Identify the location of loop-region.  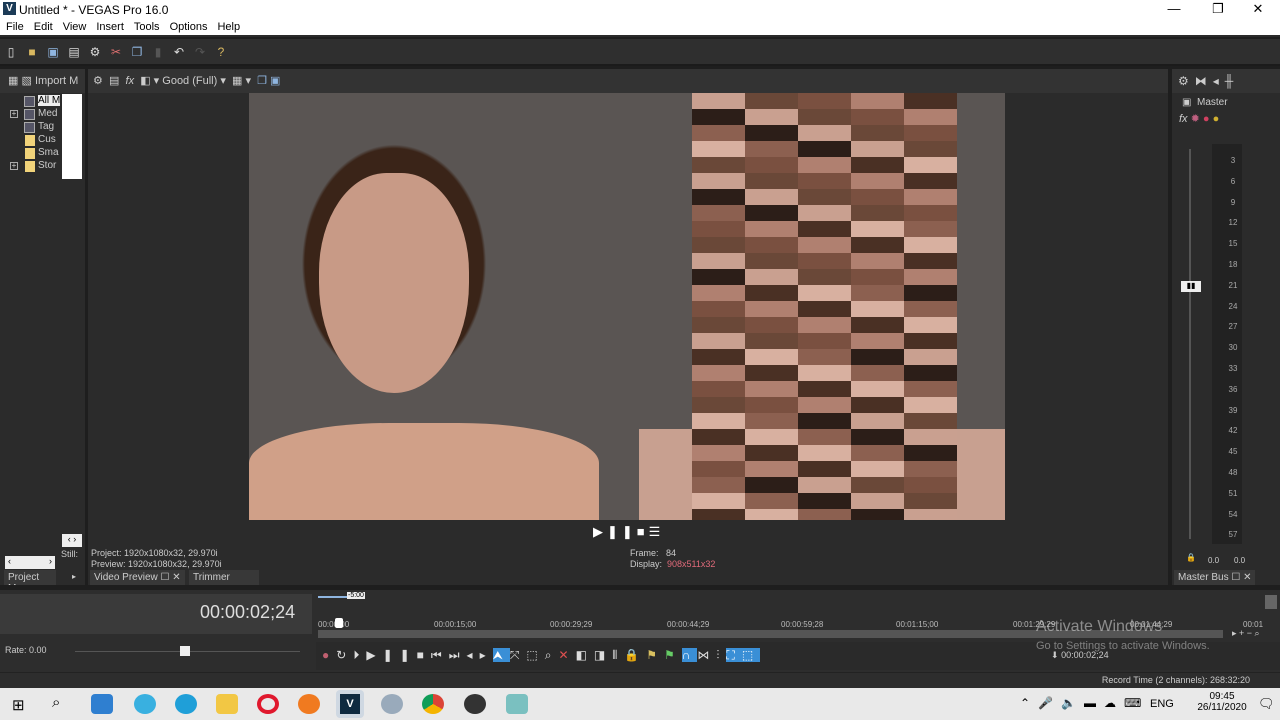
(333, 597).